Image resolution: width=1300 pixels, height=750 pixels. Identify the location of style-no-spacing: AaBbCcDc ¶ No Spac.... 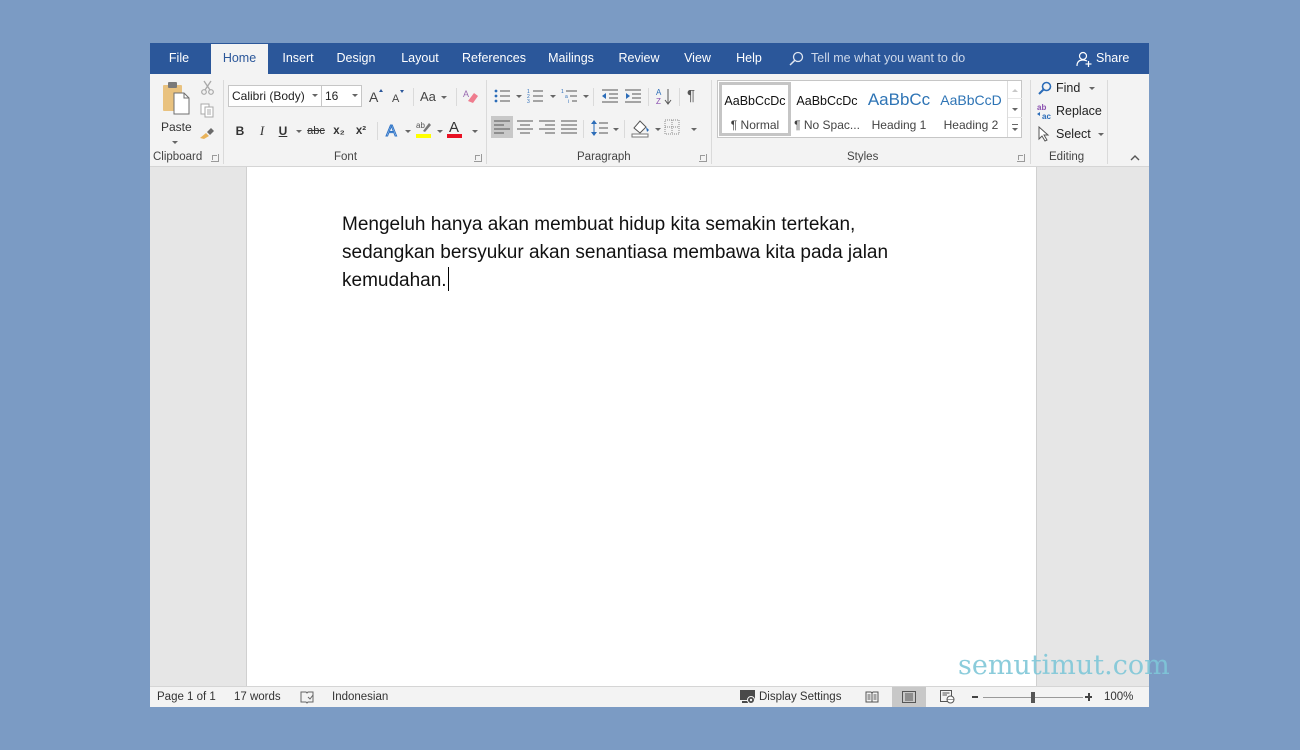
(827, 109).